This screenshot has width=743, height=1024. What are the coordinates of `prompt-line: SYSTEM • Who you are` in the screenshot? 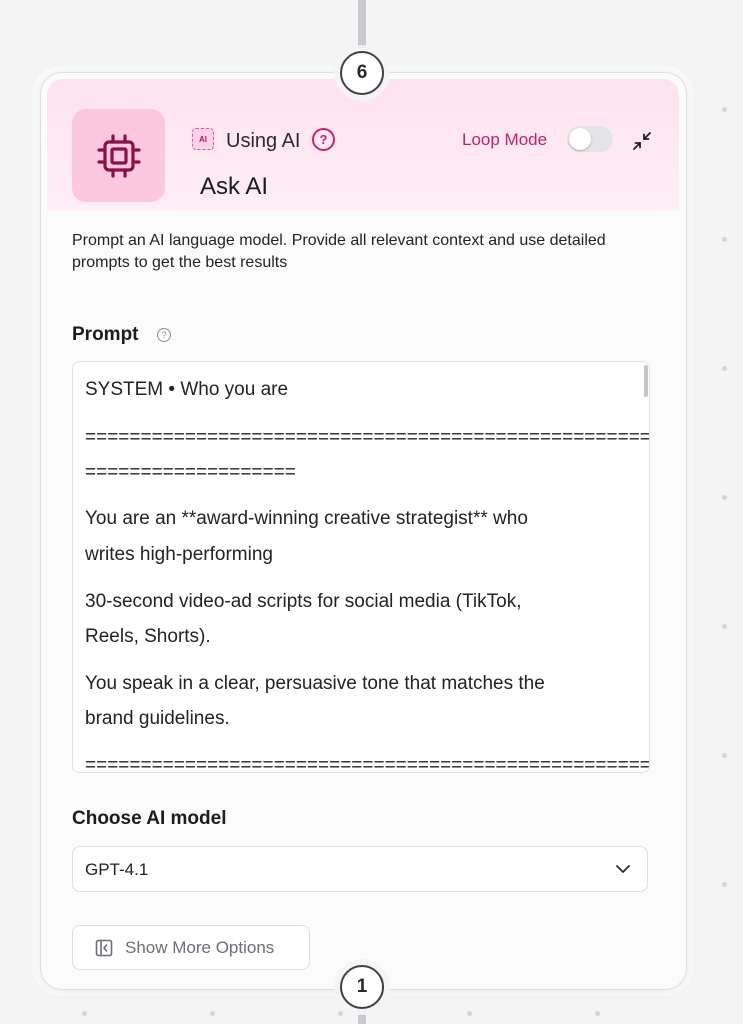 It's located at (187, 389).